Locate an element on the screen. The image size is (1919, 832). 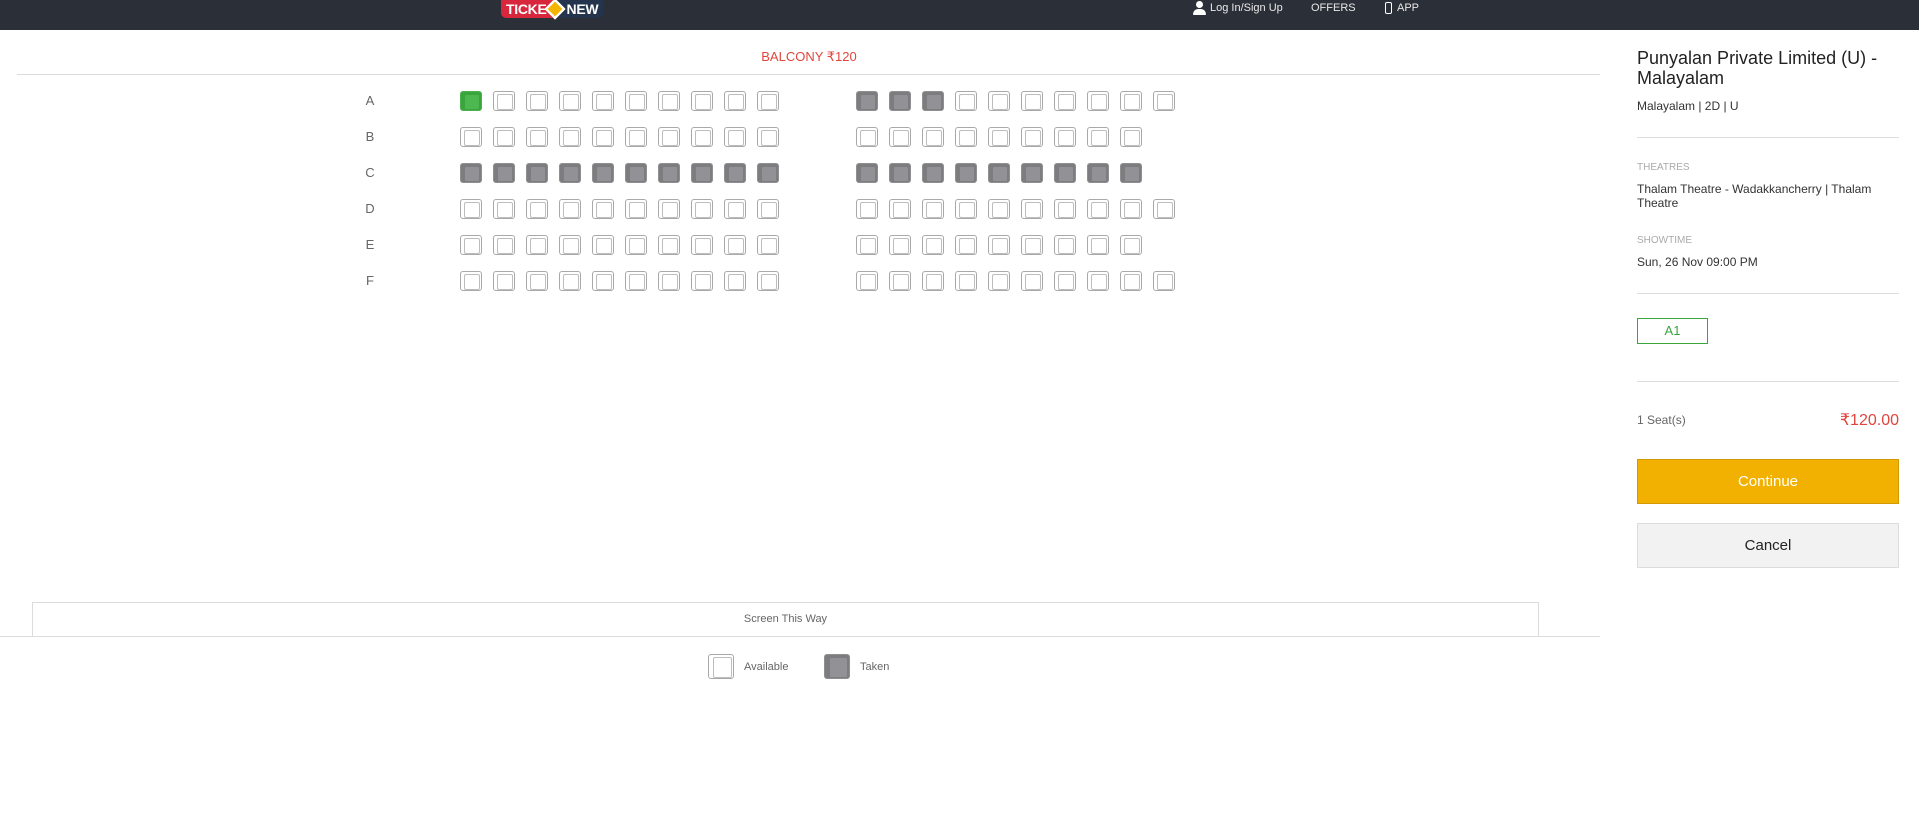
seat-a-right-10-available is located at coordinates (1164, 101).